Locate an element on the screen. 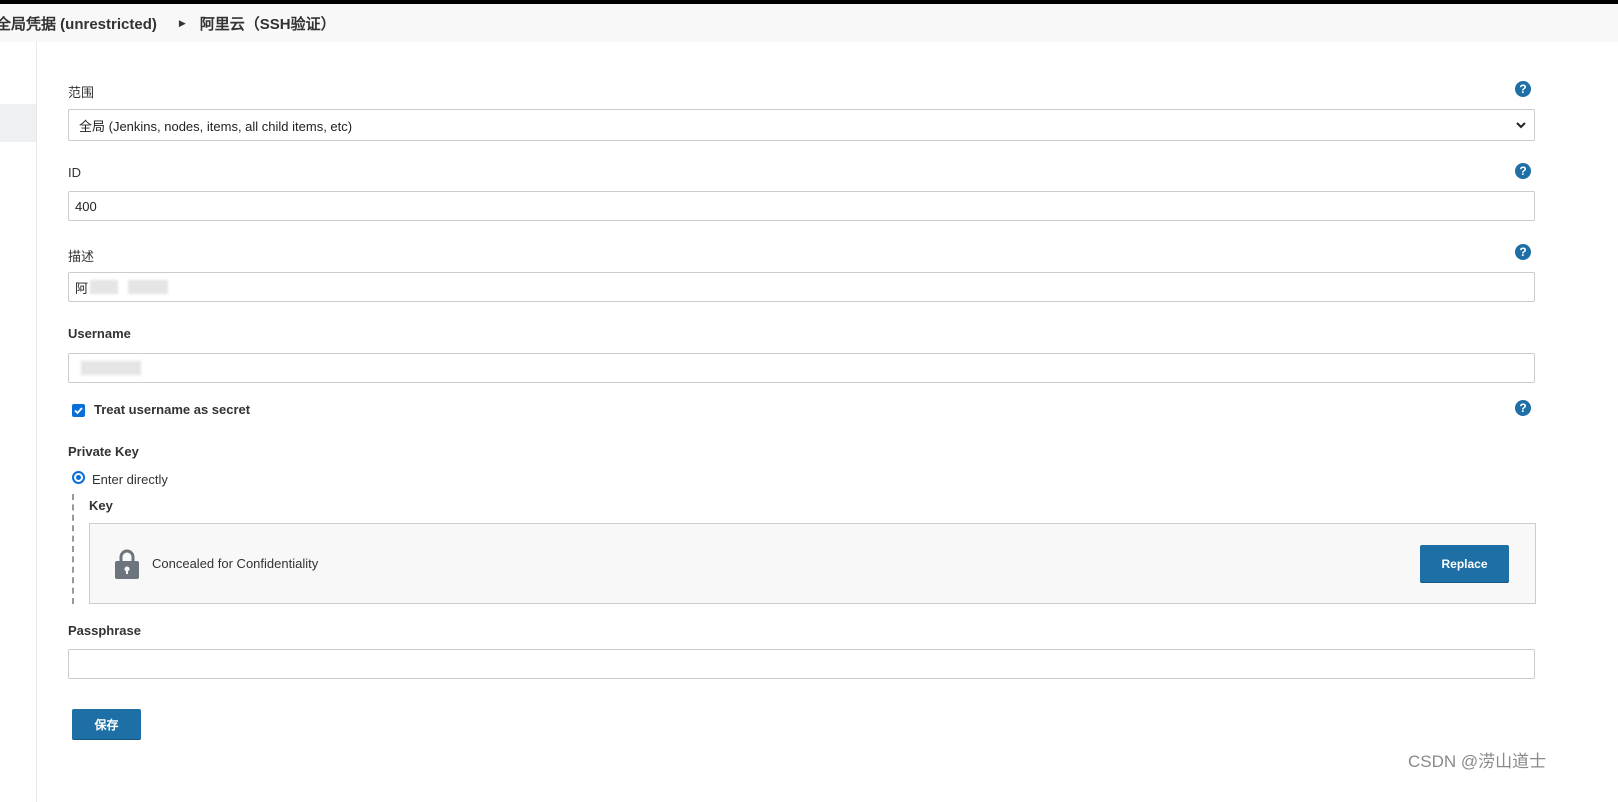 This screenshot has width=1618, height=802. enter-directly-radio is located at coordinates (78, 477).